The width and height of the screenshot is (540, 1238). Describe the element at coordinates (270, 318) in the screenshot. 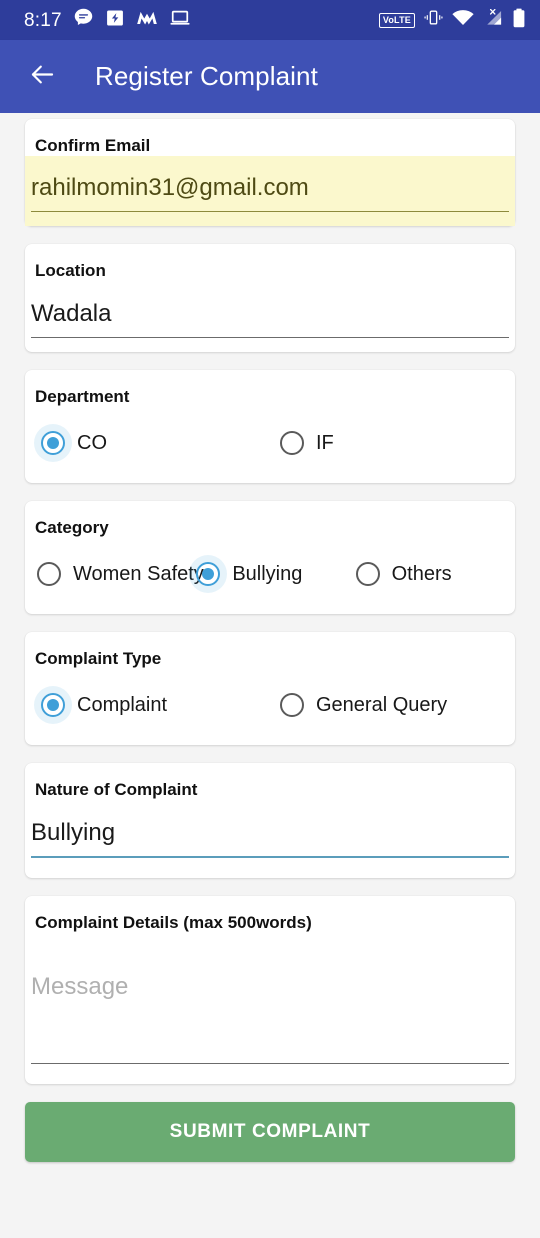

I see `location-input` at that location.